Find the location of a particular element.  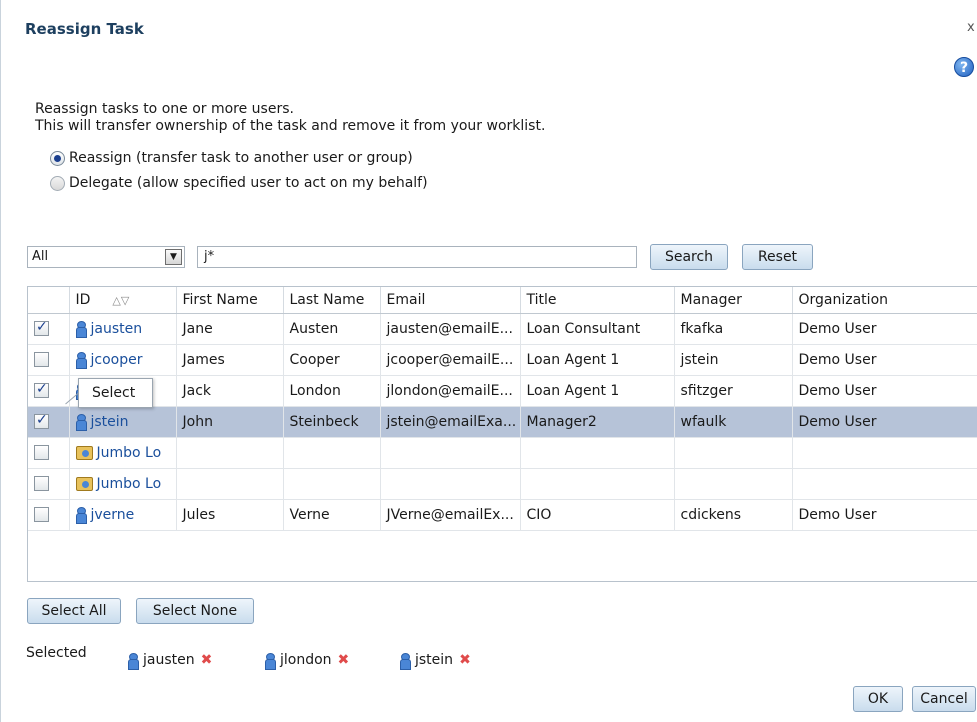

last-name-cell: Steinbeck is located at coordinates (332, 422).